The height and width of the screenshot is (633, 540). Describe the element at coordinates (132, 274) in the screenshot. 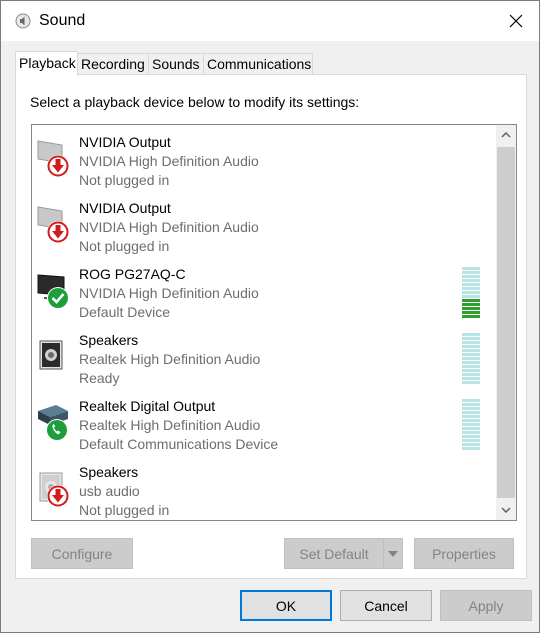

I see `device-name: ROG PG27AQ-C` at that location.